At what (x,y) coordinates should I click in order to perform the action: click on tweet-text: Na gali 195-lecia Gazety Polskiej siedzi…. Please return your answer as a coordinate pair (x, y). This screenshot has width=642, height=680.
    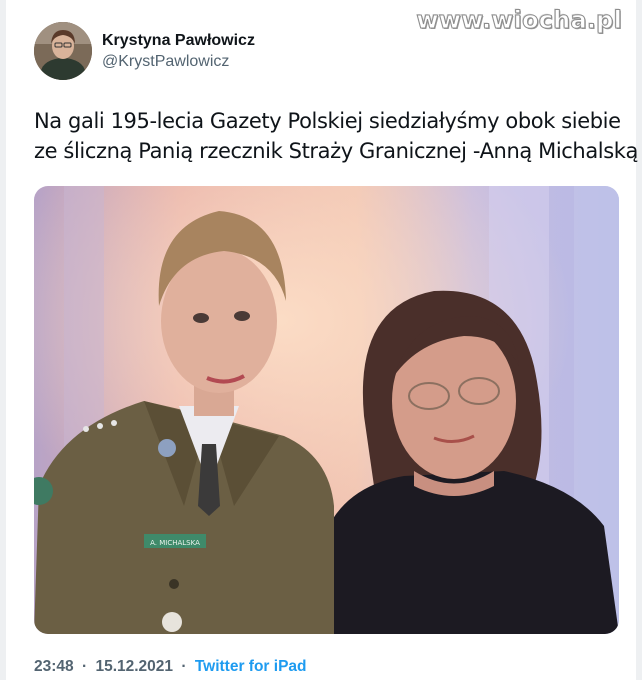
    Looking at the image, I should click on (336, 136).